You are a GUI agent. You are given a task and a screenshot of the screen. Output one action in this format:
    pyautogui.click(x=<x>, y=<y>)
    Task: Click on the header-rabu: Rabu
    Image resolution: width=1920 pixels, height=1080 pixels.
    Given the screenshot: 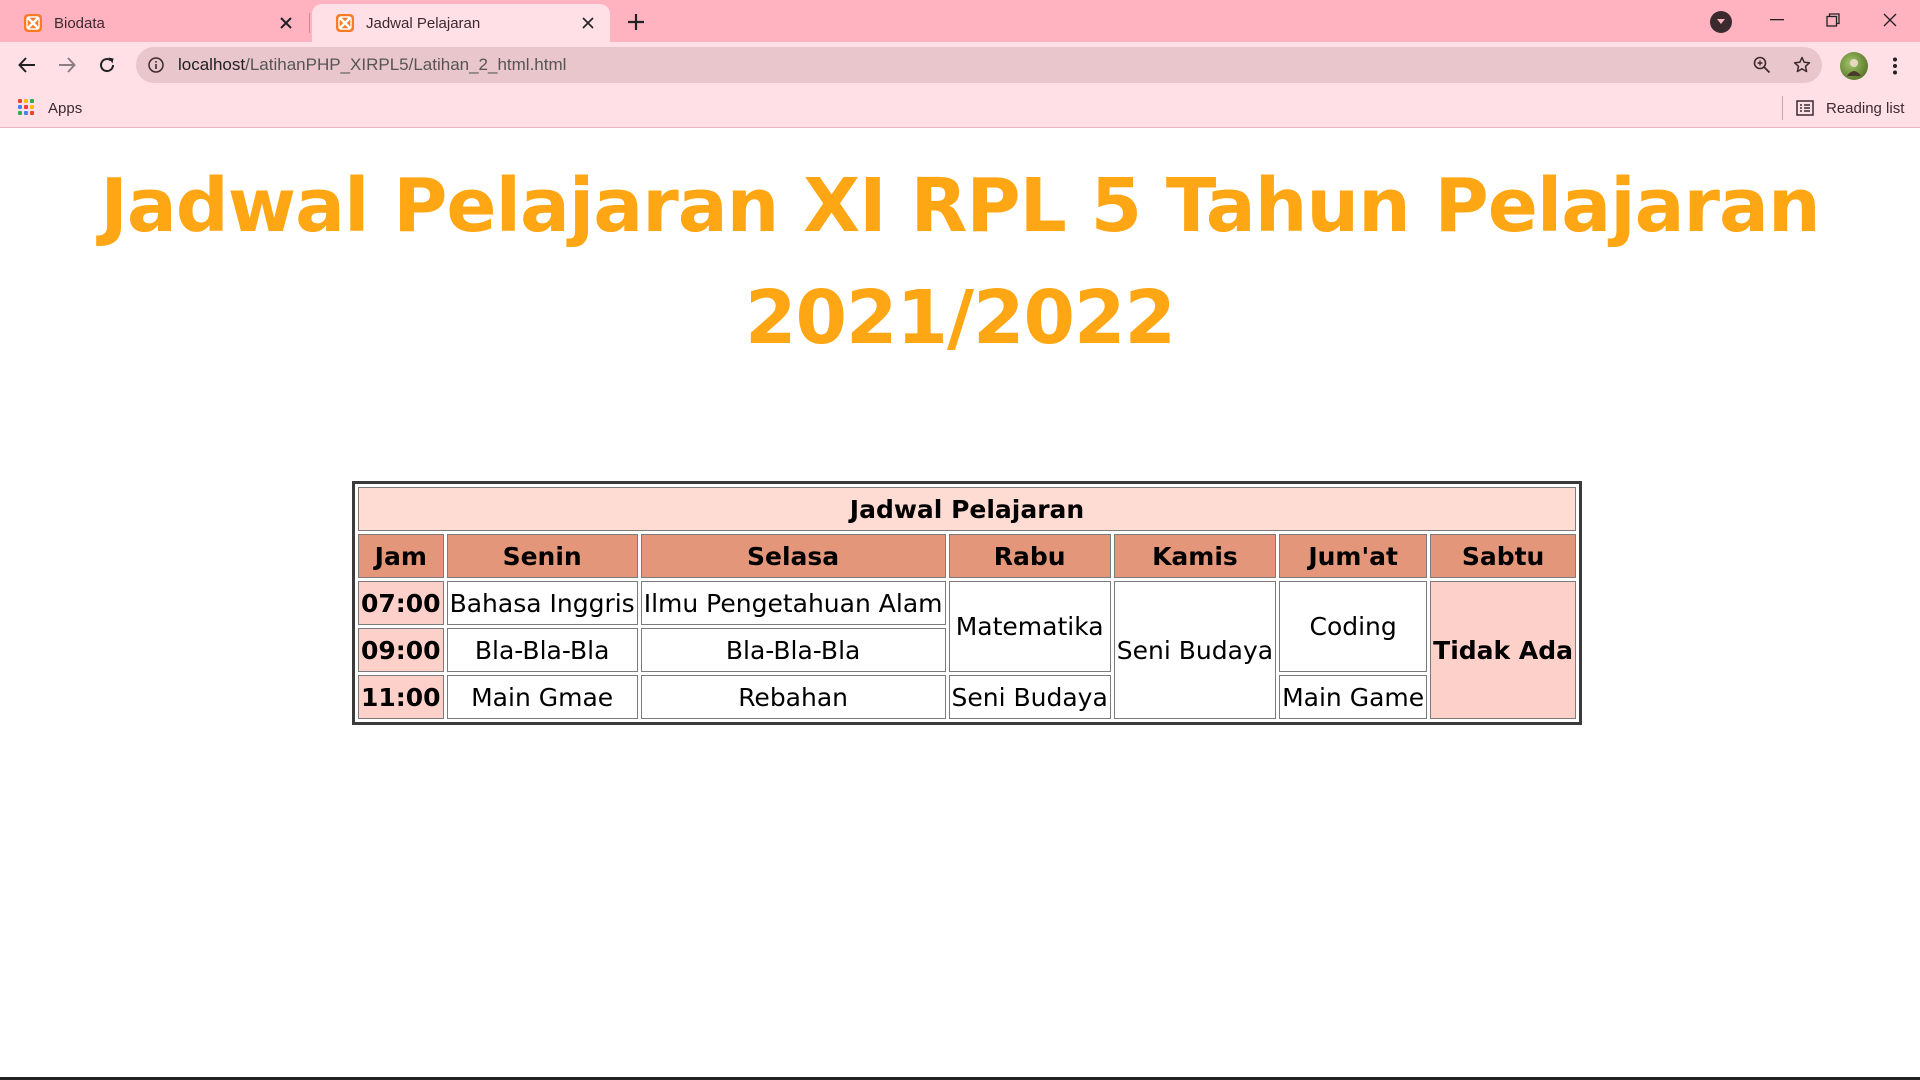 What is the action you would take?
    pyautogui.click(x=1029, y=556)
    